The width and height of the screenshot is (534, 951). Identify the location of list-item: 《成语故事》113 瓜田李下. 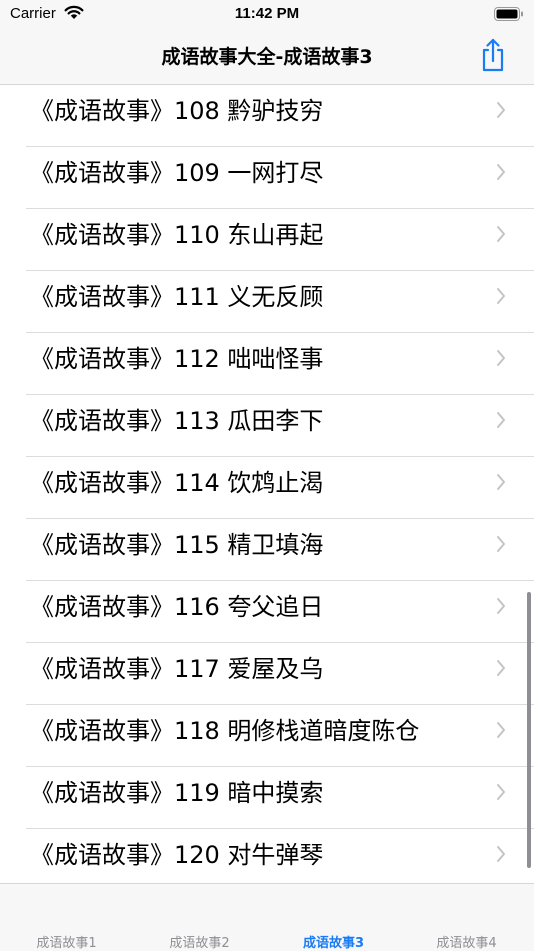
(280, 426).